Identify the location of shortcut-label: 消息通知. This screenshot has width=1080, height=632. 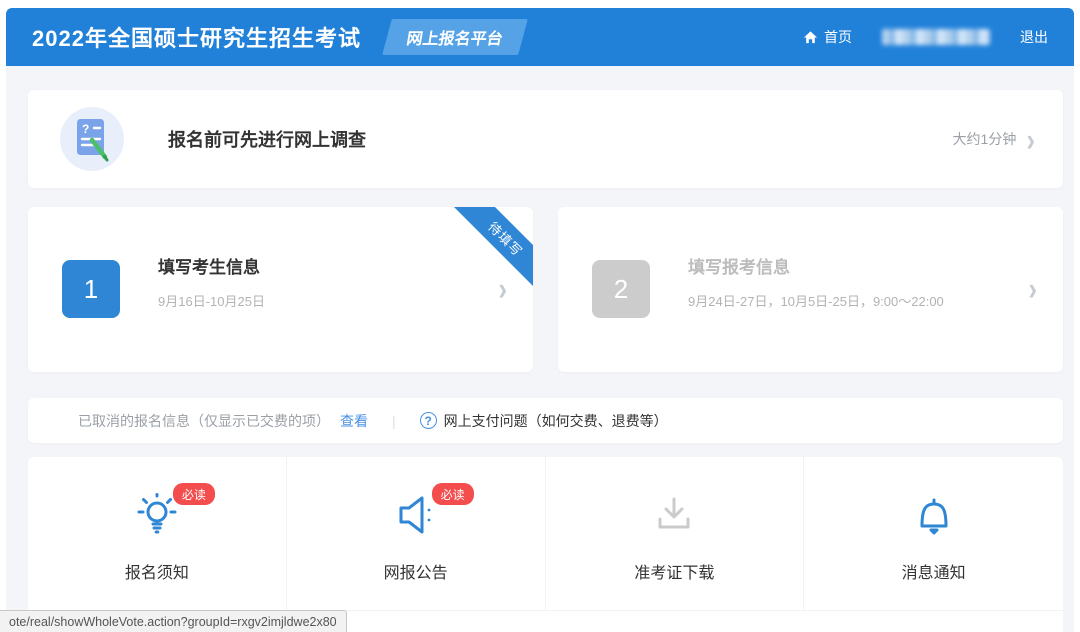
(933, 573).